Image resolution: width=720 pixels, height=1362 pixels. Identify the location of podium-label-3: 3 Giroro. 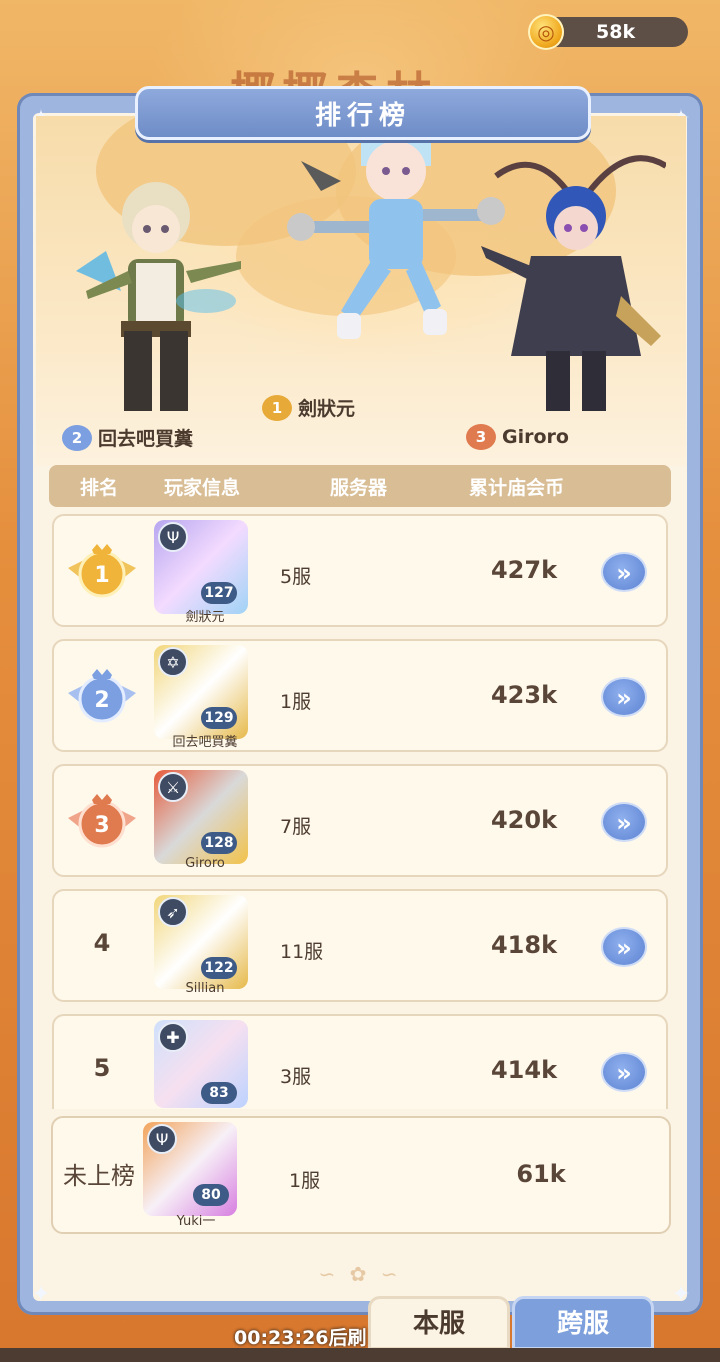
(517, 437).